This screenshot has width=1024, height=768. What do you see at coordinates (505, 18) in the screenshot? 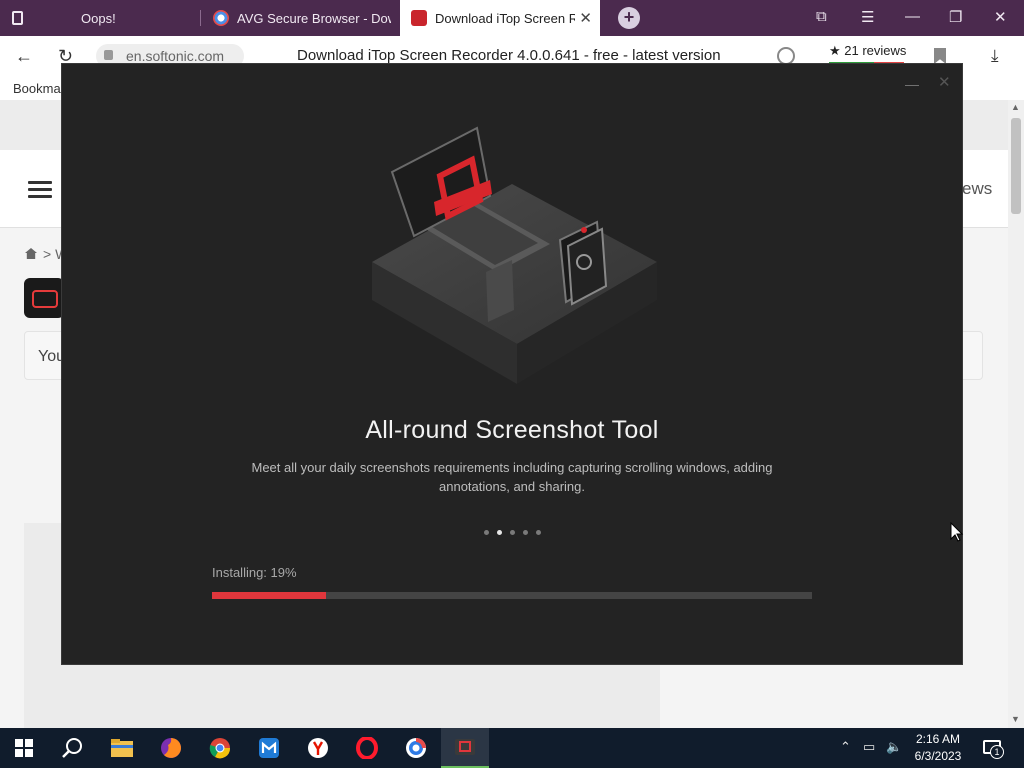
I see `tab-label: Download iTop Screen R` at bounding box center [505, 18].